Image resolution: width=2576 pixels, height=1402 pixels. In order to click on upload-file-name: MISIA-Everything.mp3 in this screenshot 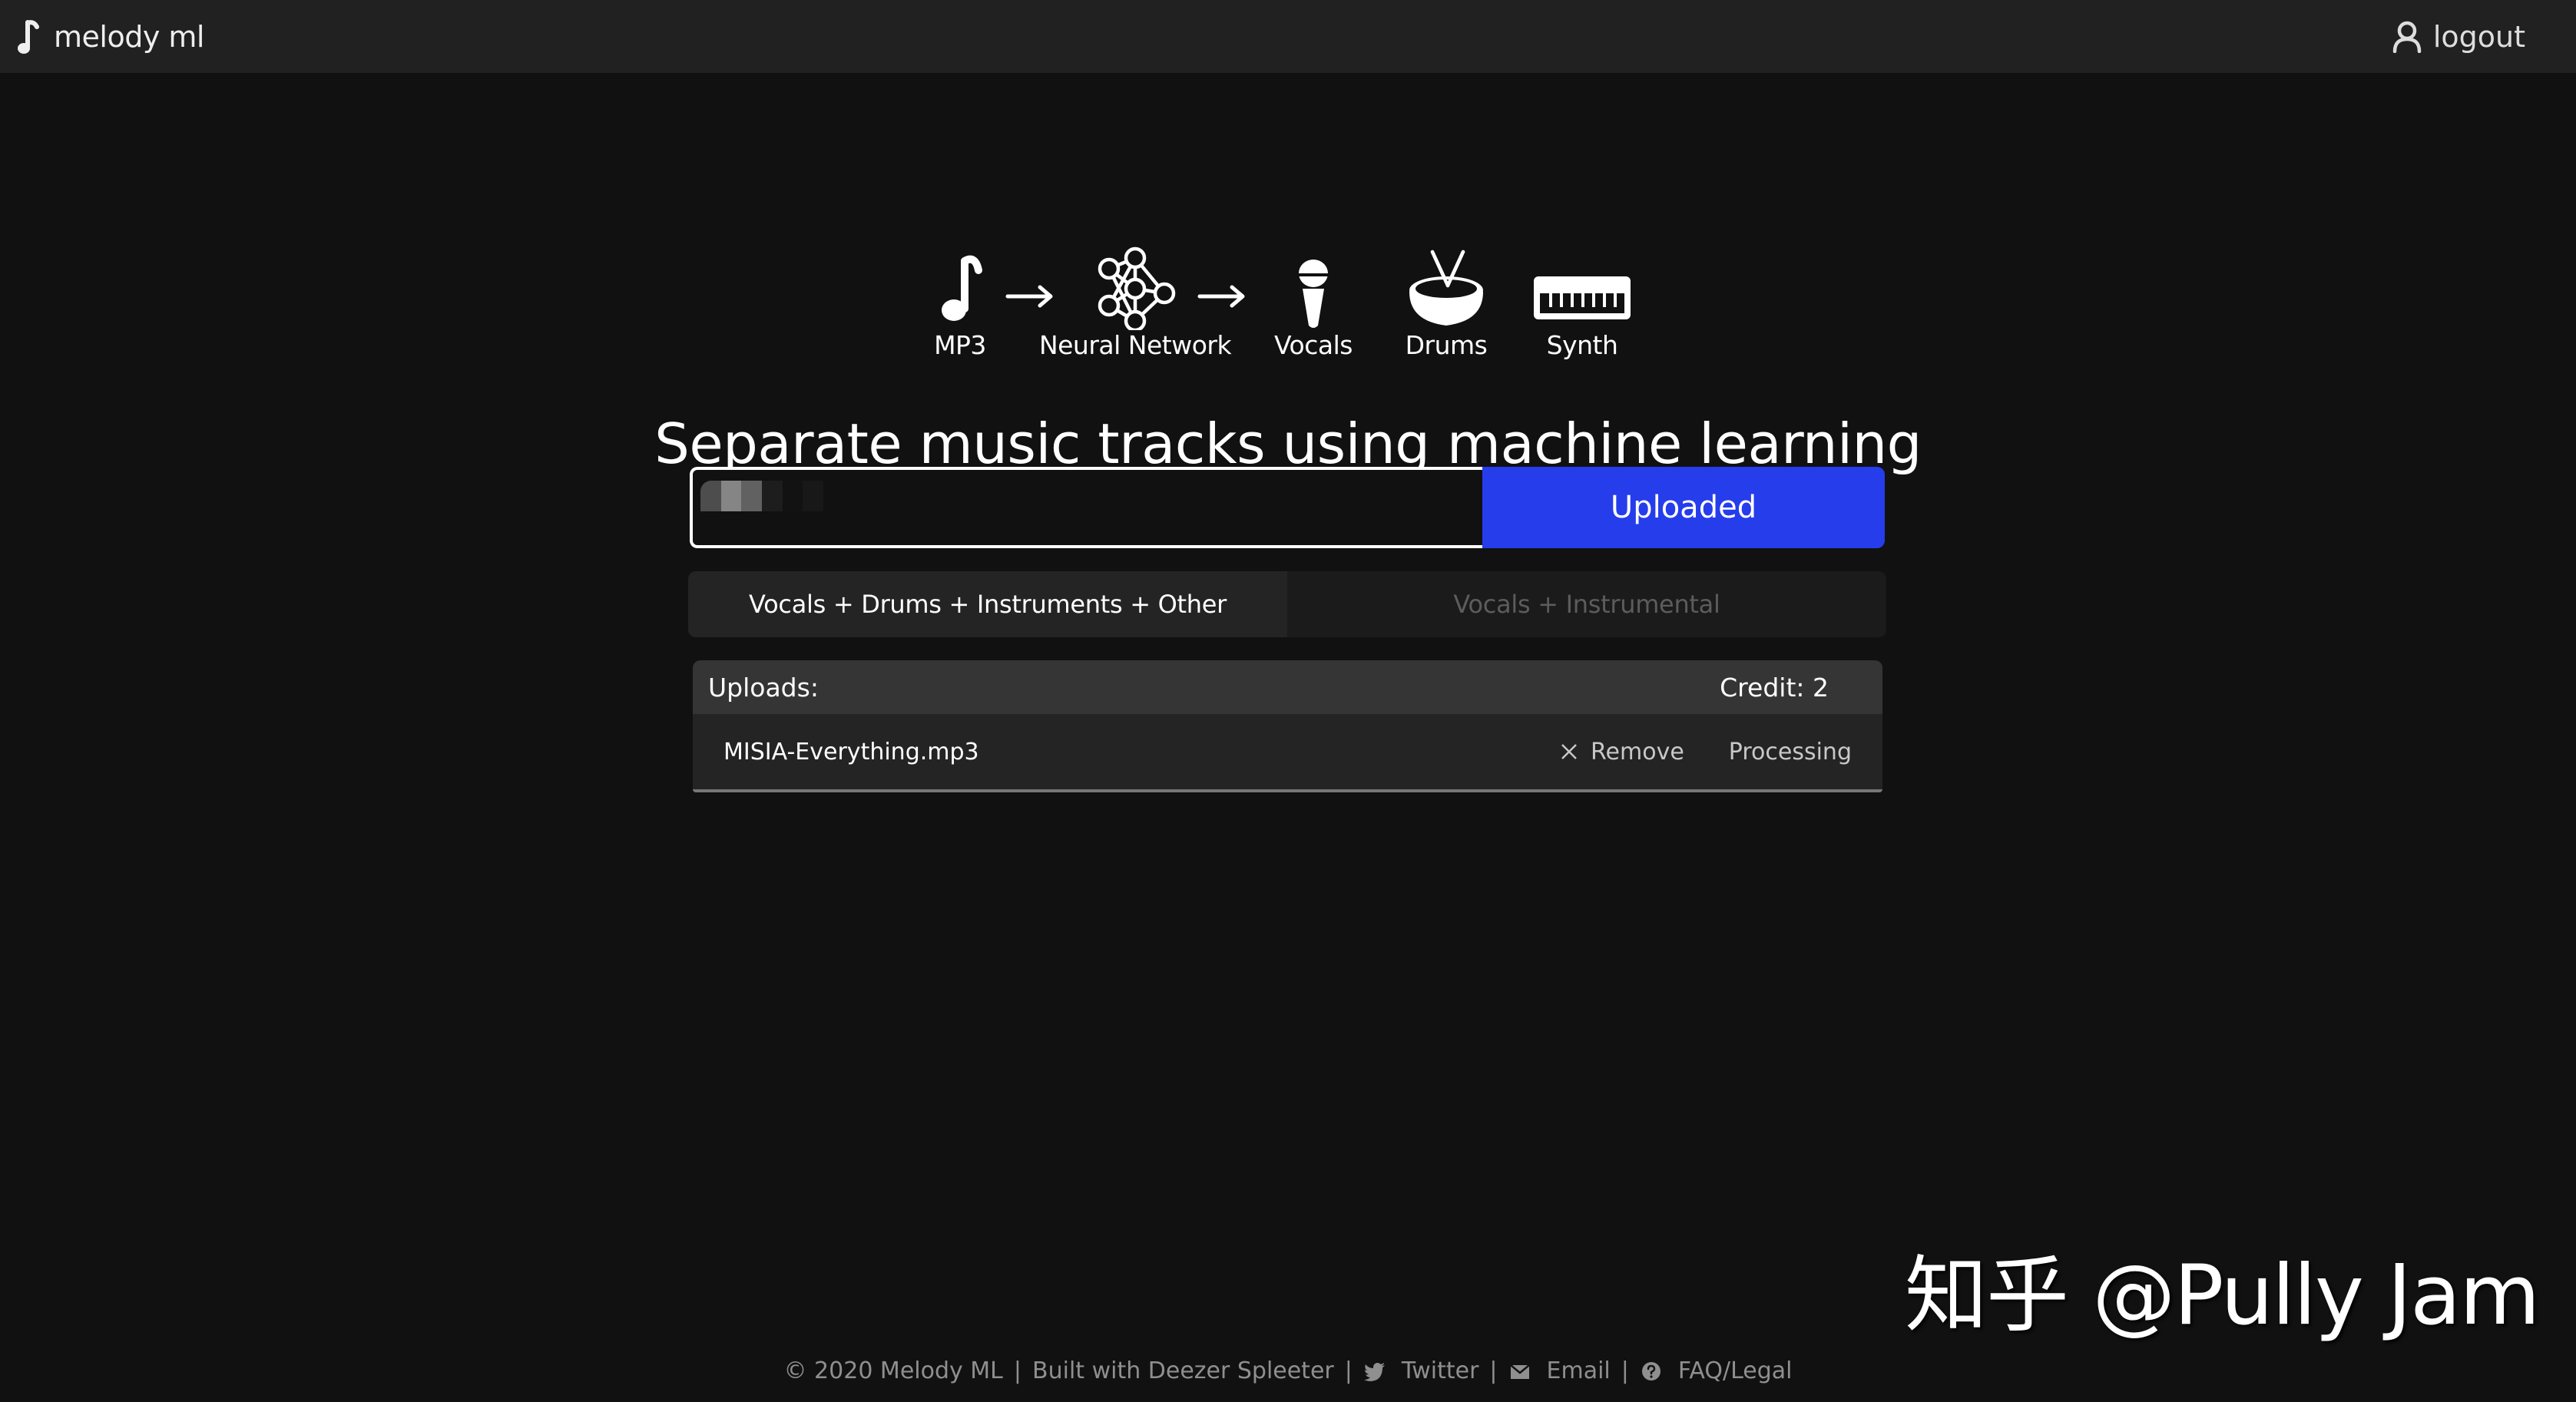, I will do `click(851, 752)`.